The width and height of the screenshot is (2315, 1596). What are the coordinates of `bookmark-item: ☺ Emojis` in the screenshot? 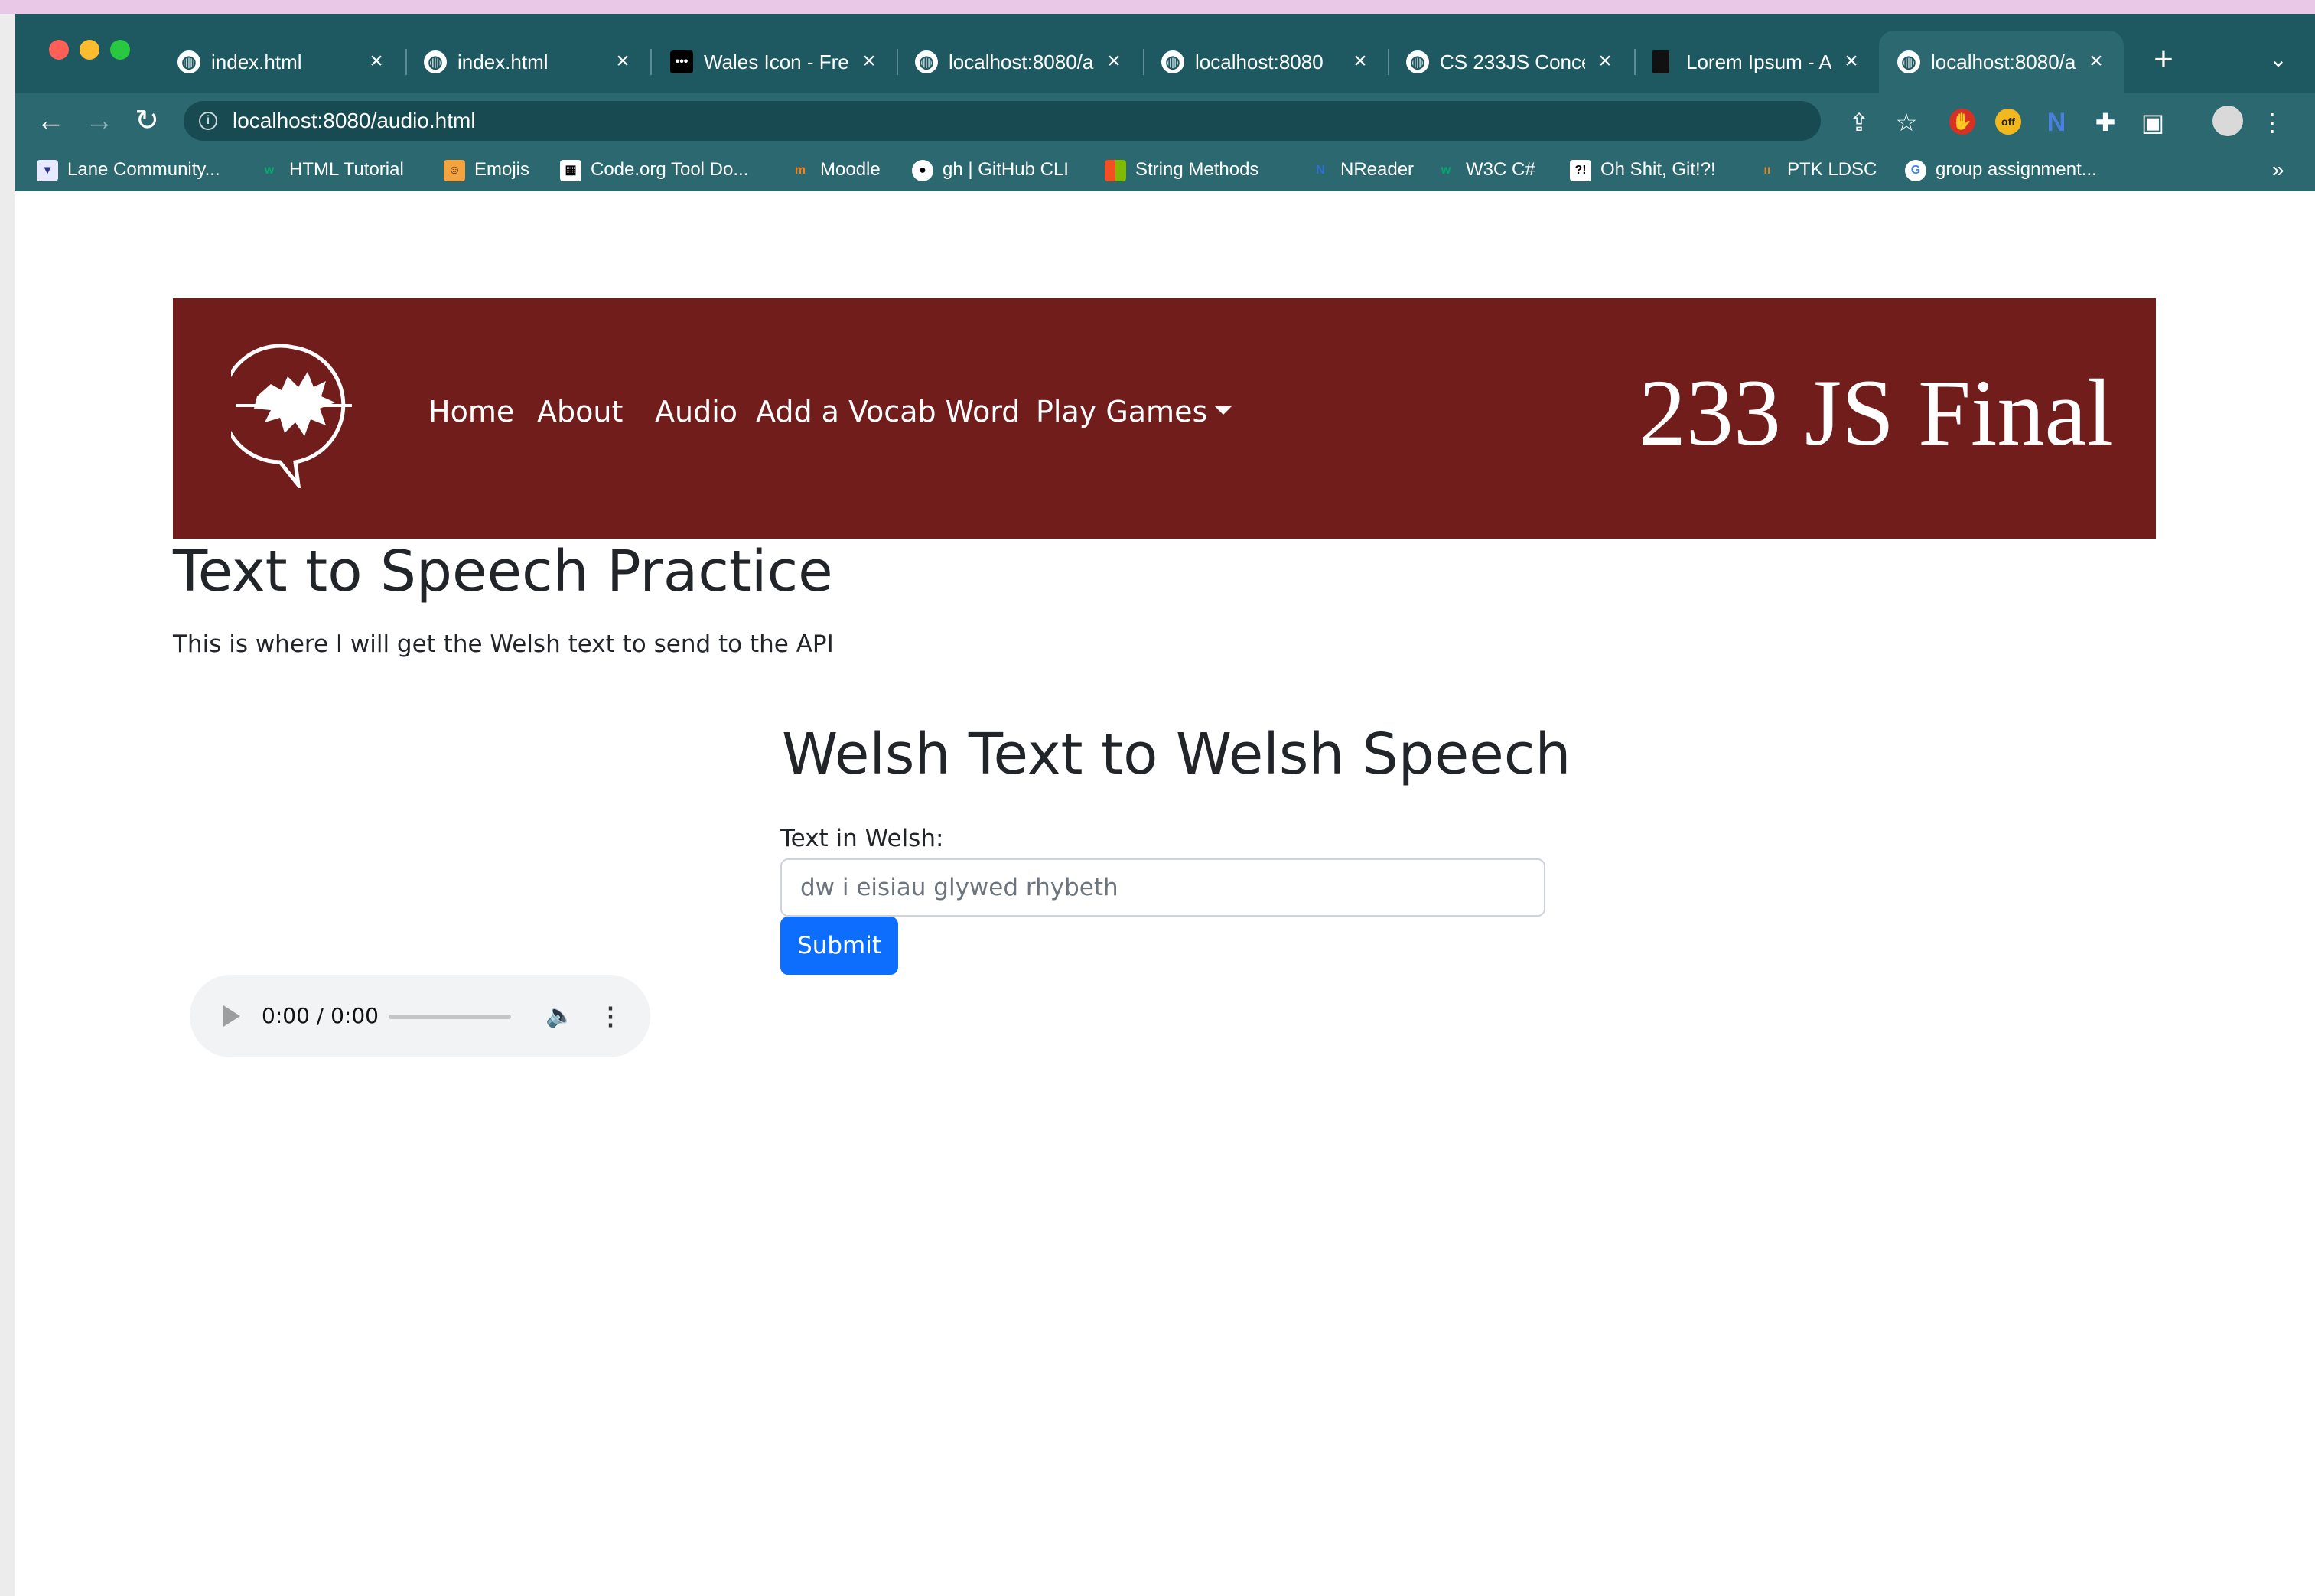 It's located at (486, 170).